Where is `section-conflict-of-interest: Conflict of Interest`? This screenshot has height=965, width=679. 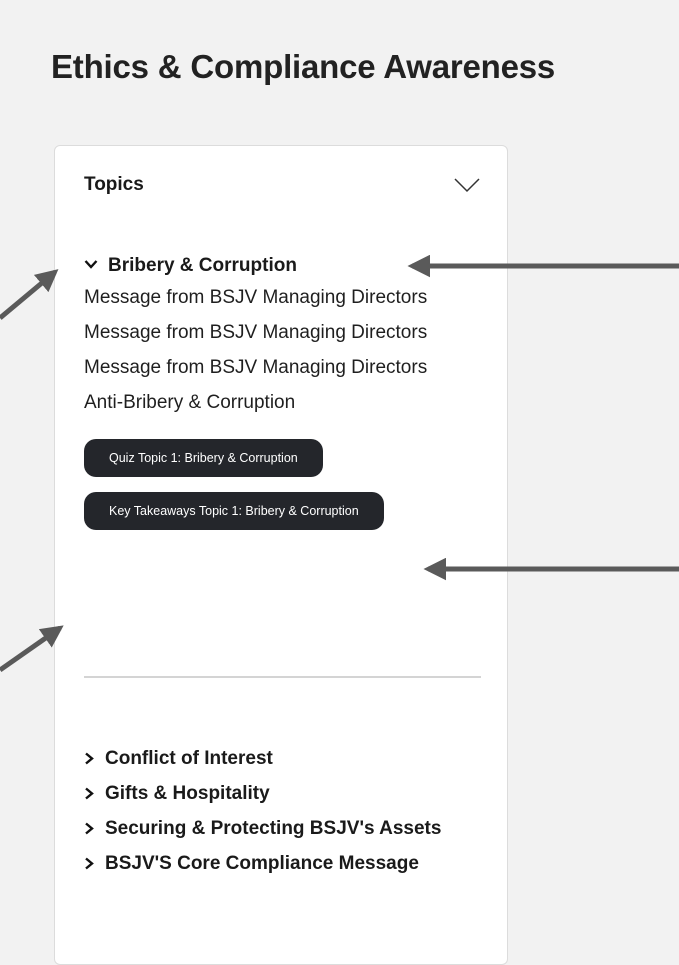
section-conflict-of-interest: Conflict of Interest is located at coordinates (284, 758).